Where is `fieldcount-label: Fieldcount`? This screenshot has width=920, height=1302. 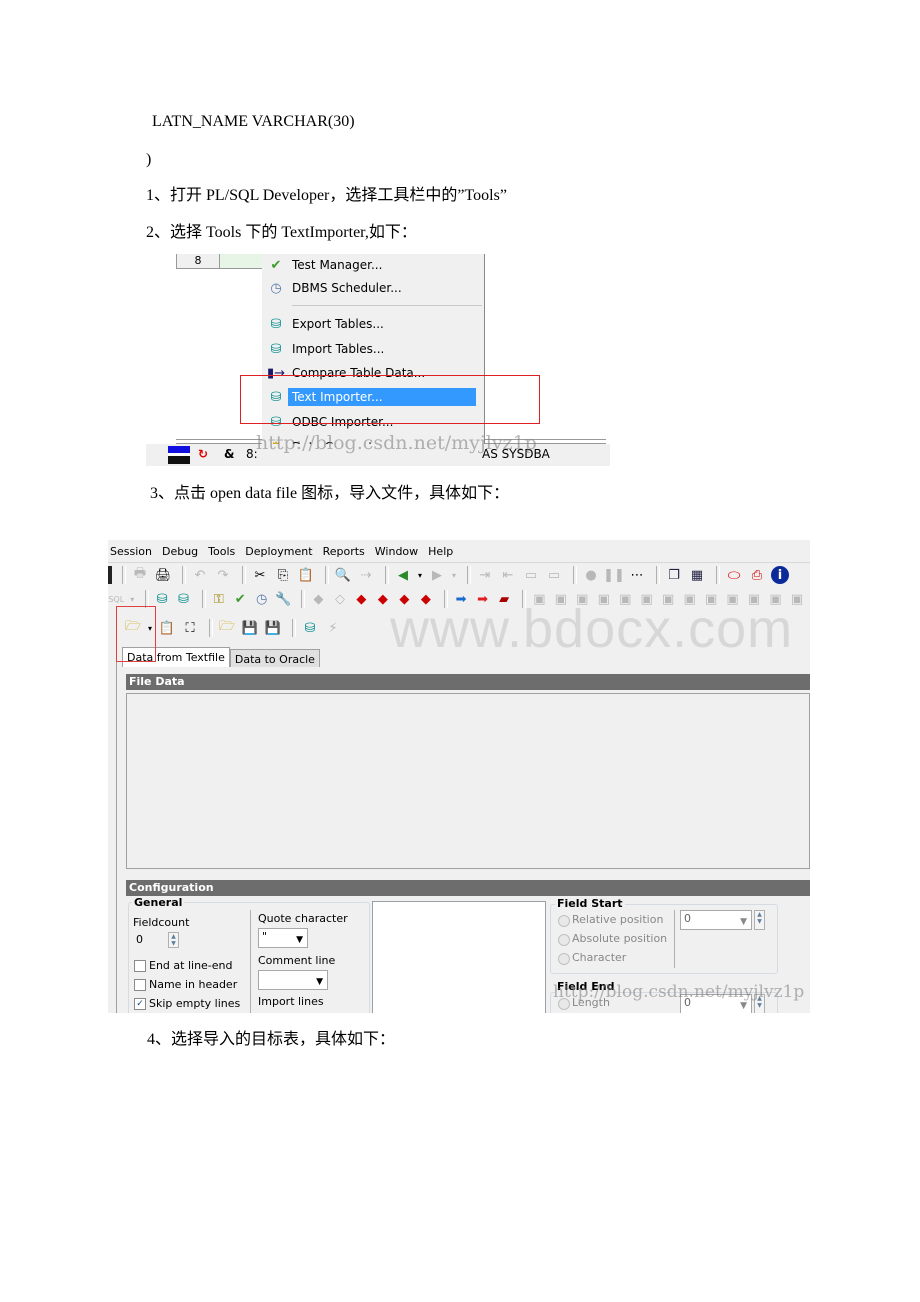
fieldcount-label: Fieldcount is located at coordinates (161, 922).